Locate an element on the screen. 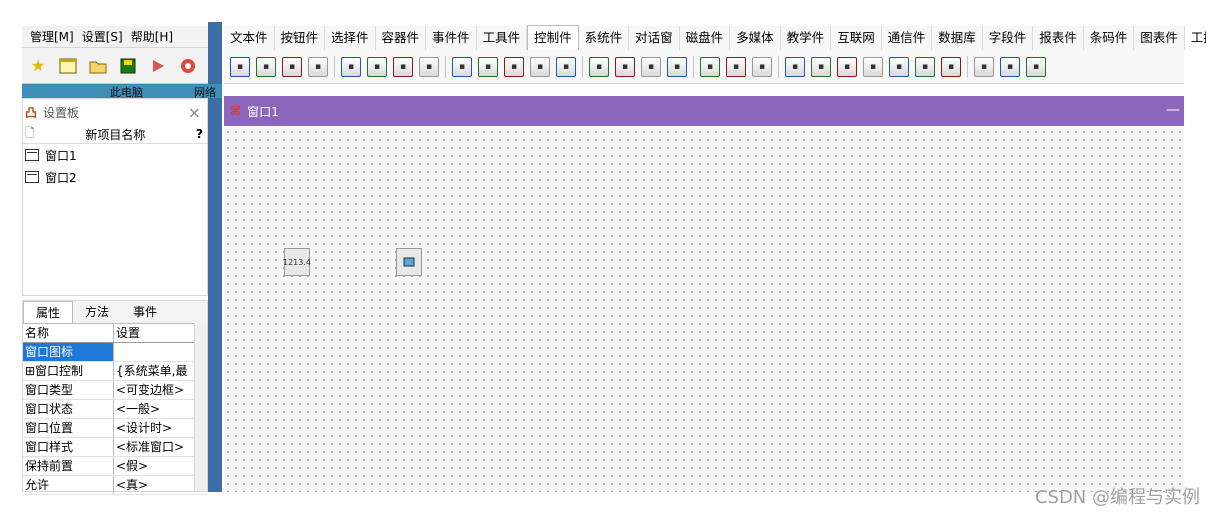 The height and width of the screenshot is (517, 1206). grid-tool-icon: ▪ is located at coordinates (540, 66).